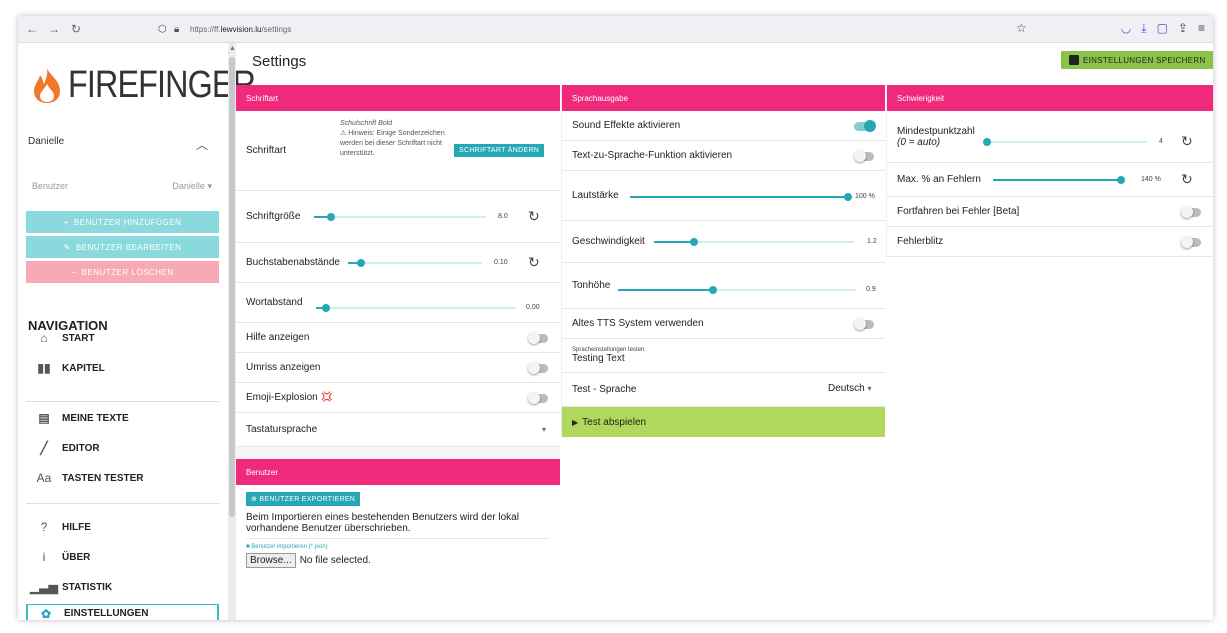 This screenshot has width=1227, height=633. What do you see at coordinates (122, 247) in the screenshot?
I see `edit-user-button: ✎ BENUTZER BEARBEITEN` at bounding box center [122, 247].